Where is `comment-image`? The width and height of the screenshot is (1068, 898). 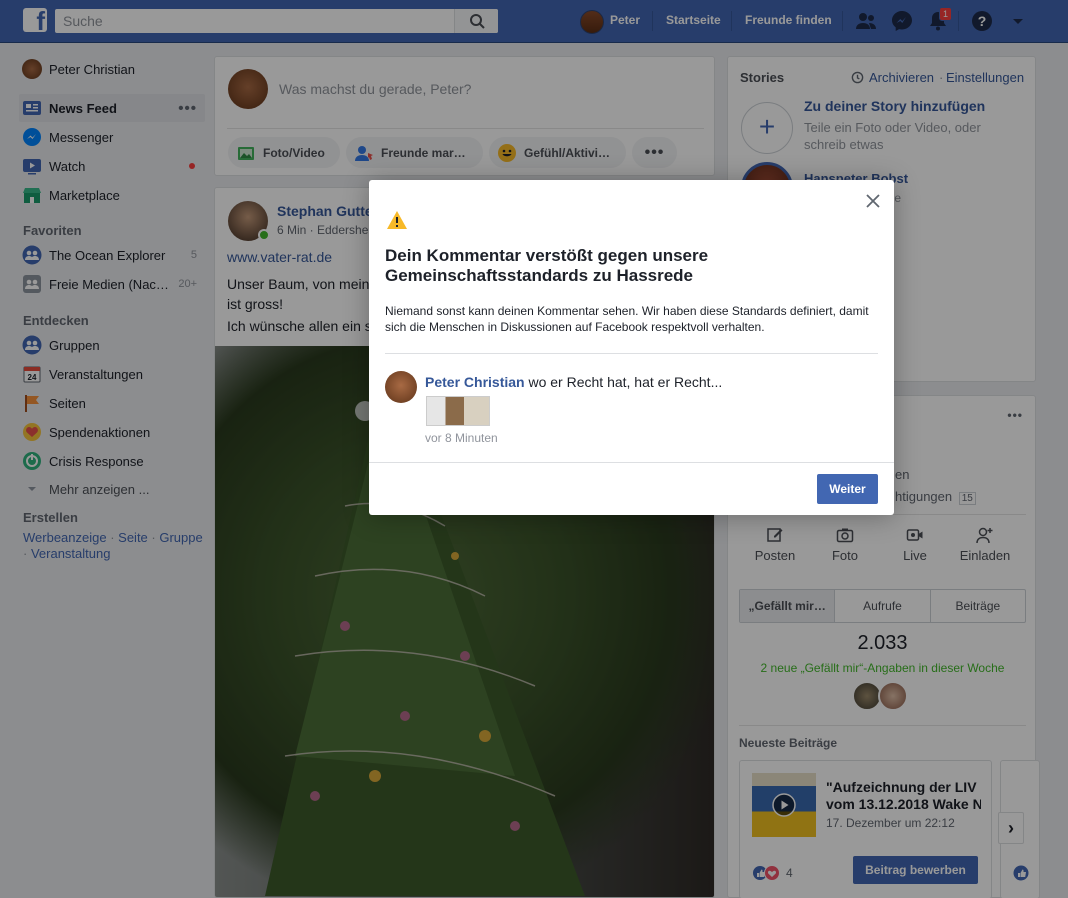 comment-image is located at coordinates (458, 411).